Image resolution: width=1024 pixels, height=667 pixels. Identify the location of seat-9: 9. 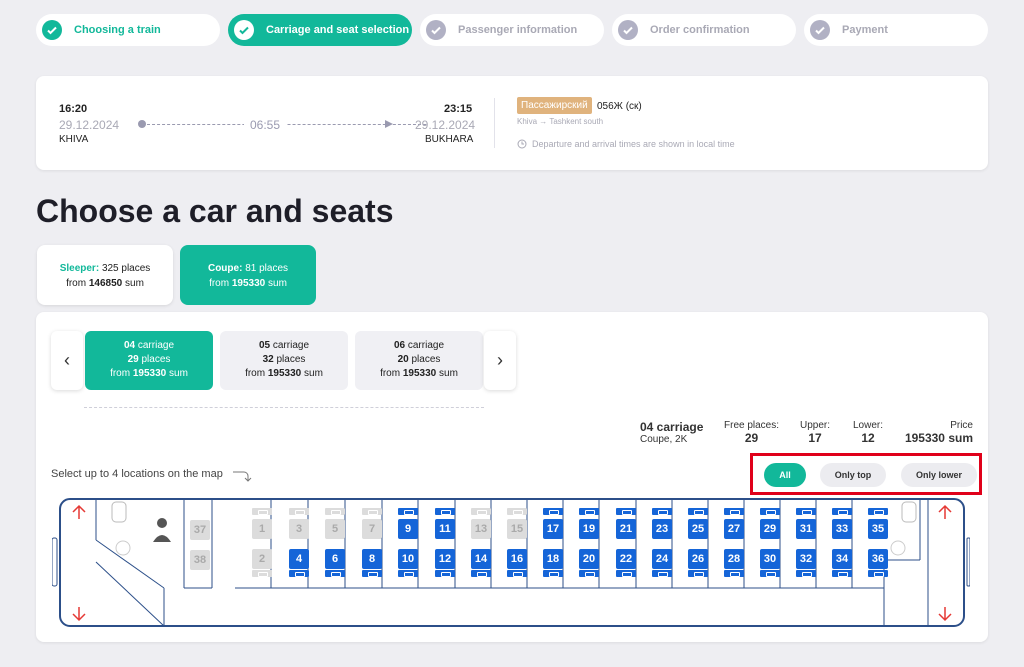
(408, 529).